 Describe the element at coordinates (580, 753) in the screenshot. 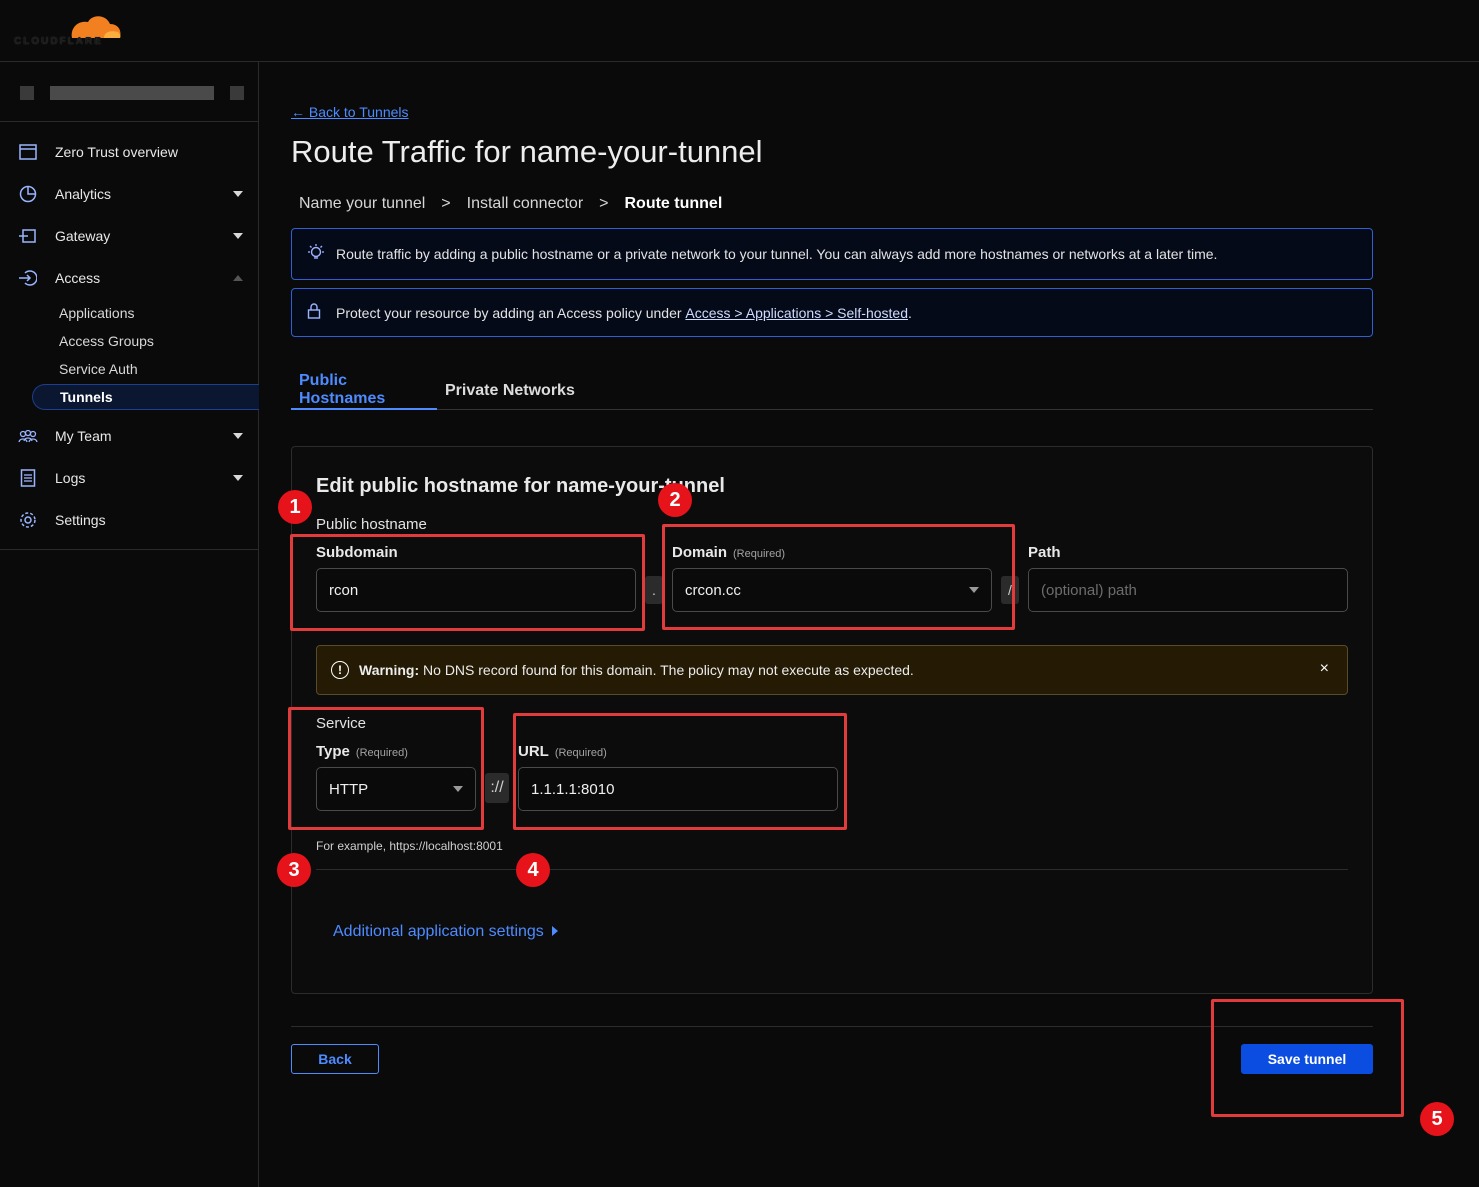

I see `url-required: (Required)` at that location.